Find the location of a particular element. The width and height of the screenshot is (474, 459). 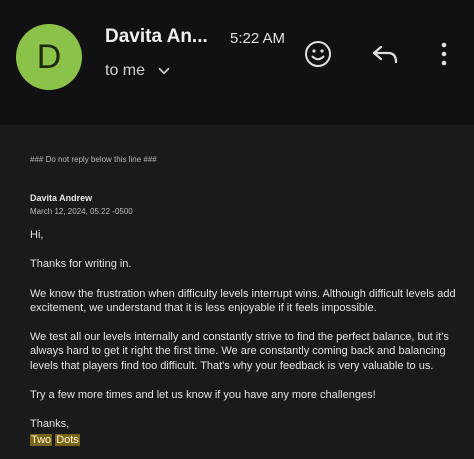

recipient-label: to me is located at coordinates (125, 70).